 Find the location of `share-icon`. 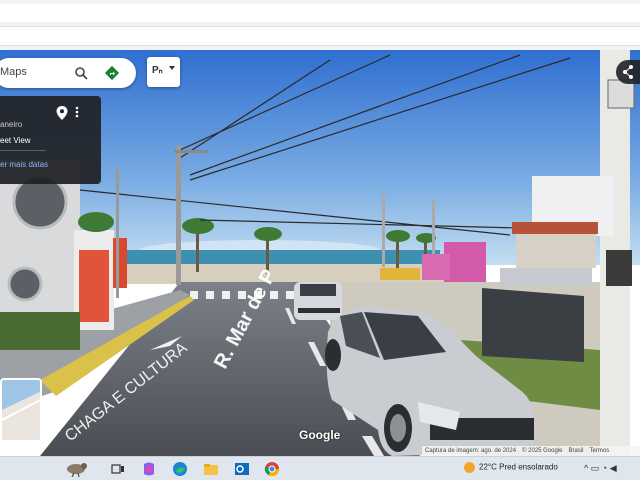

share-icon is located at coordinates (628, 72).